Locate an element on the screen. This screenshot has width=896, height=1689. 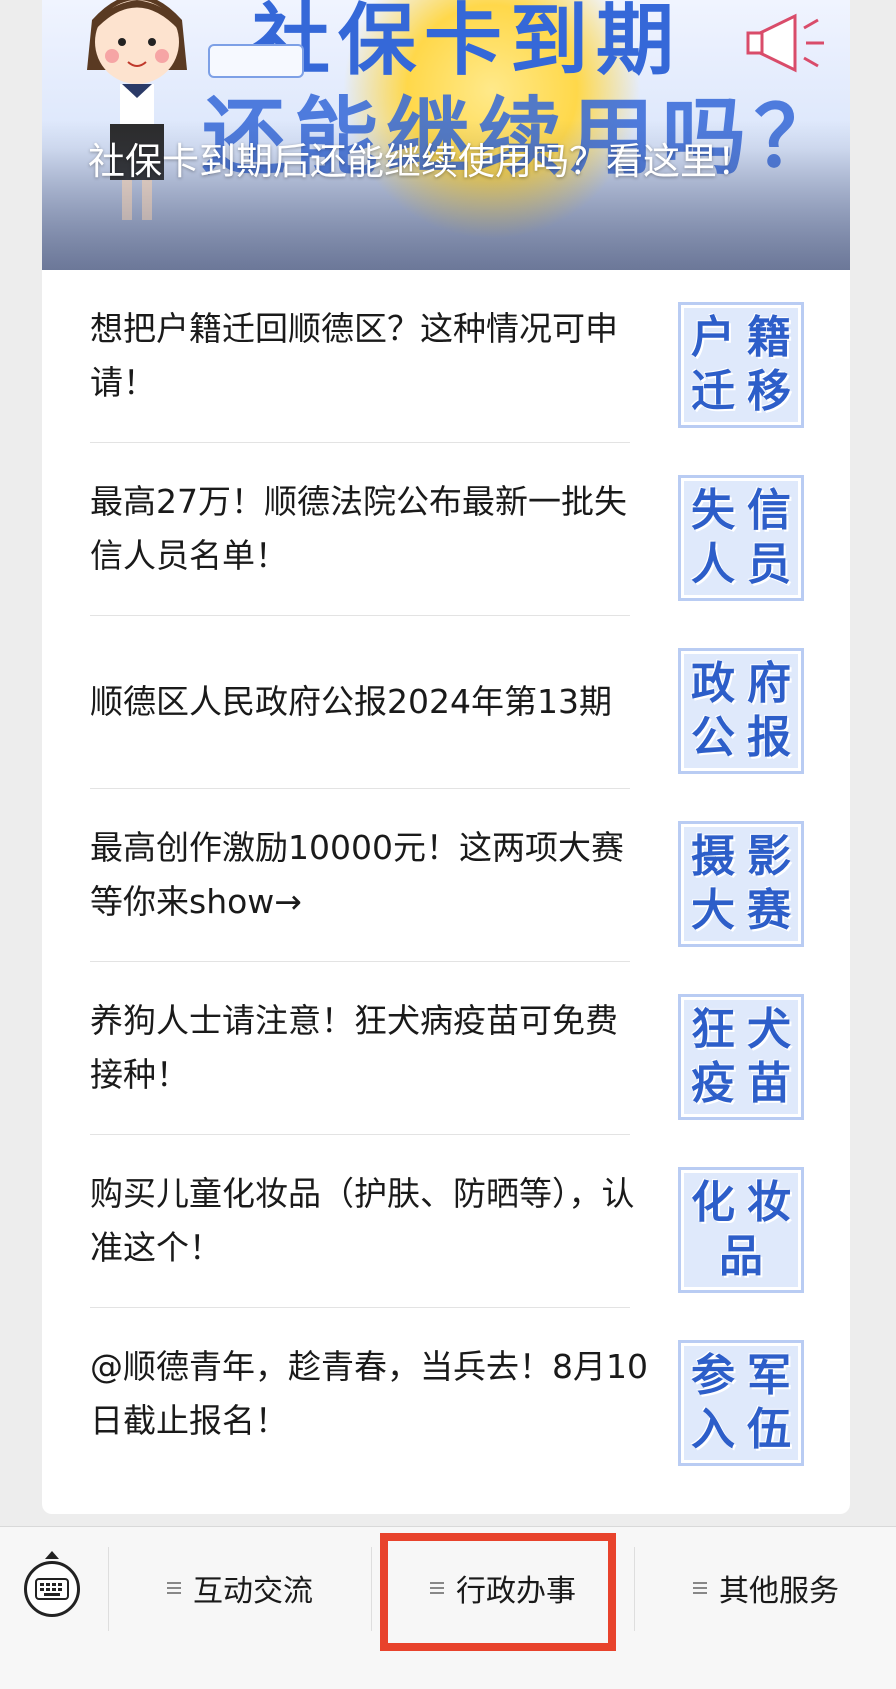
menu-interaction: 互动交流 is located at coordinates (240, 1588).